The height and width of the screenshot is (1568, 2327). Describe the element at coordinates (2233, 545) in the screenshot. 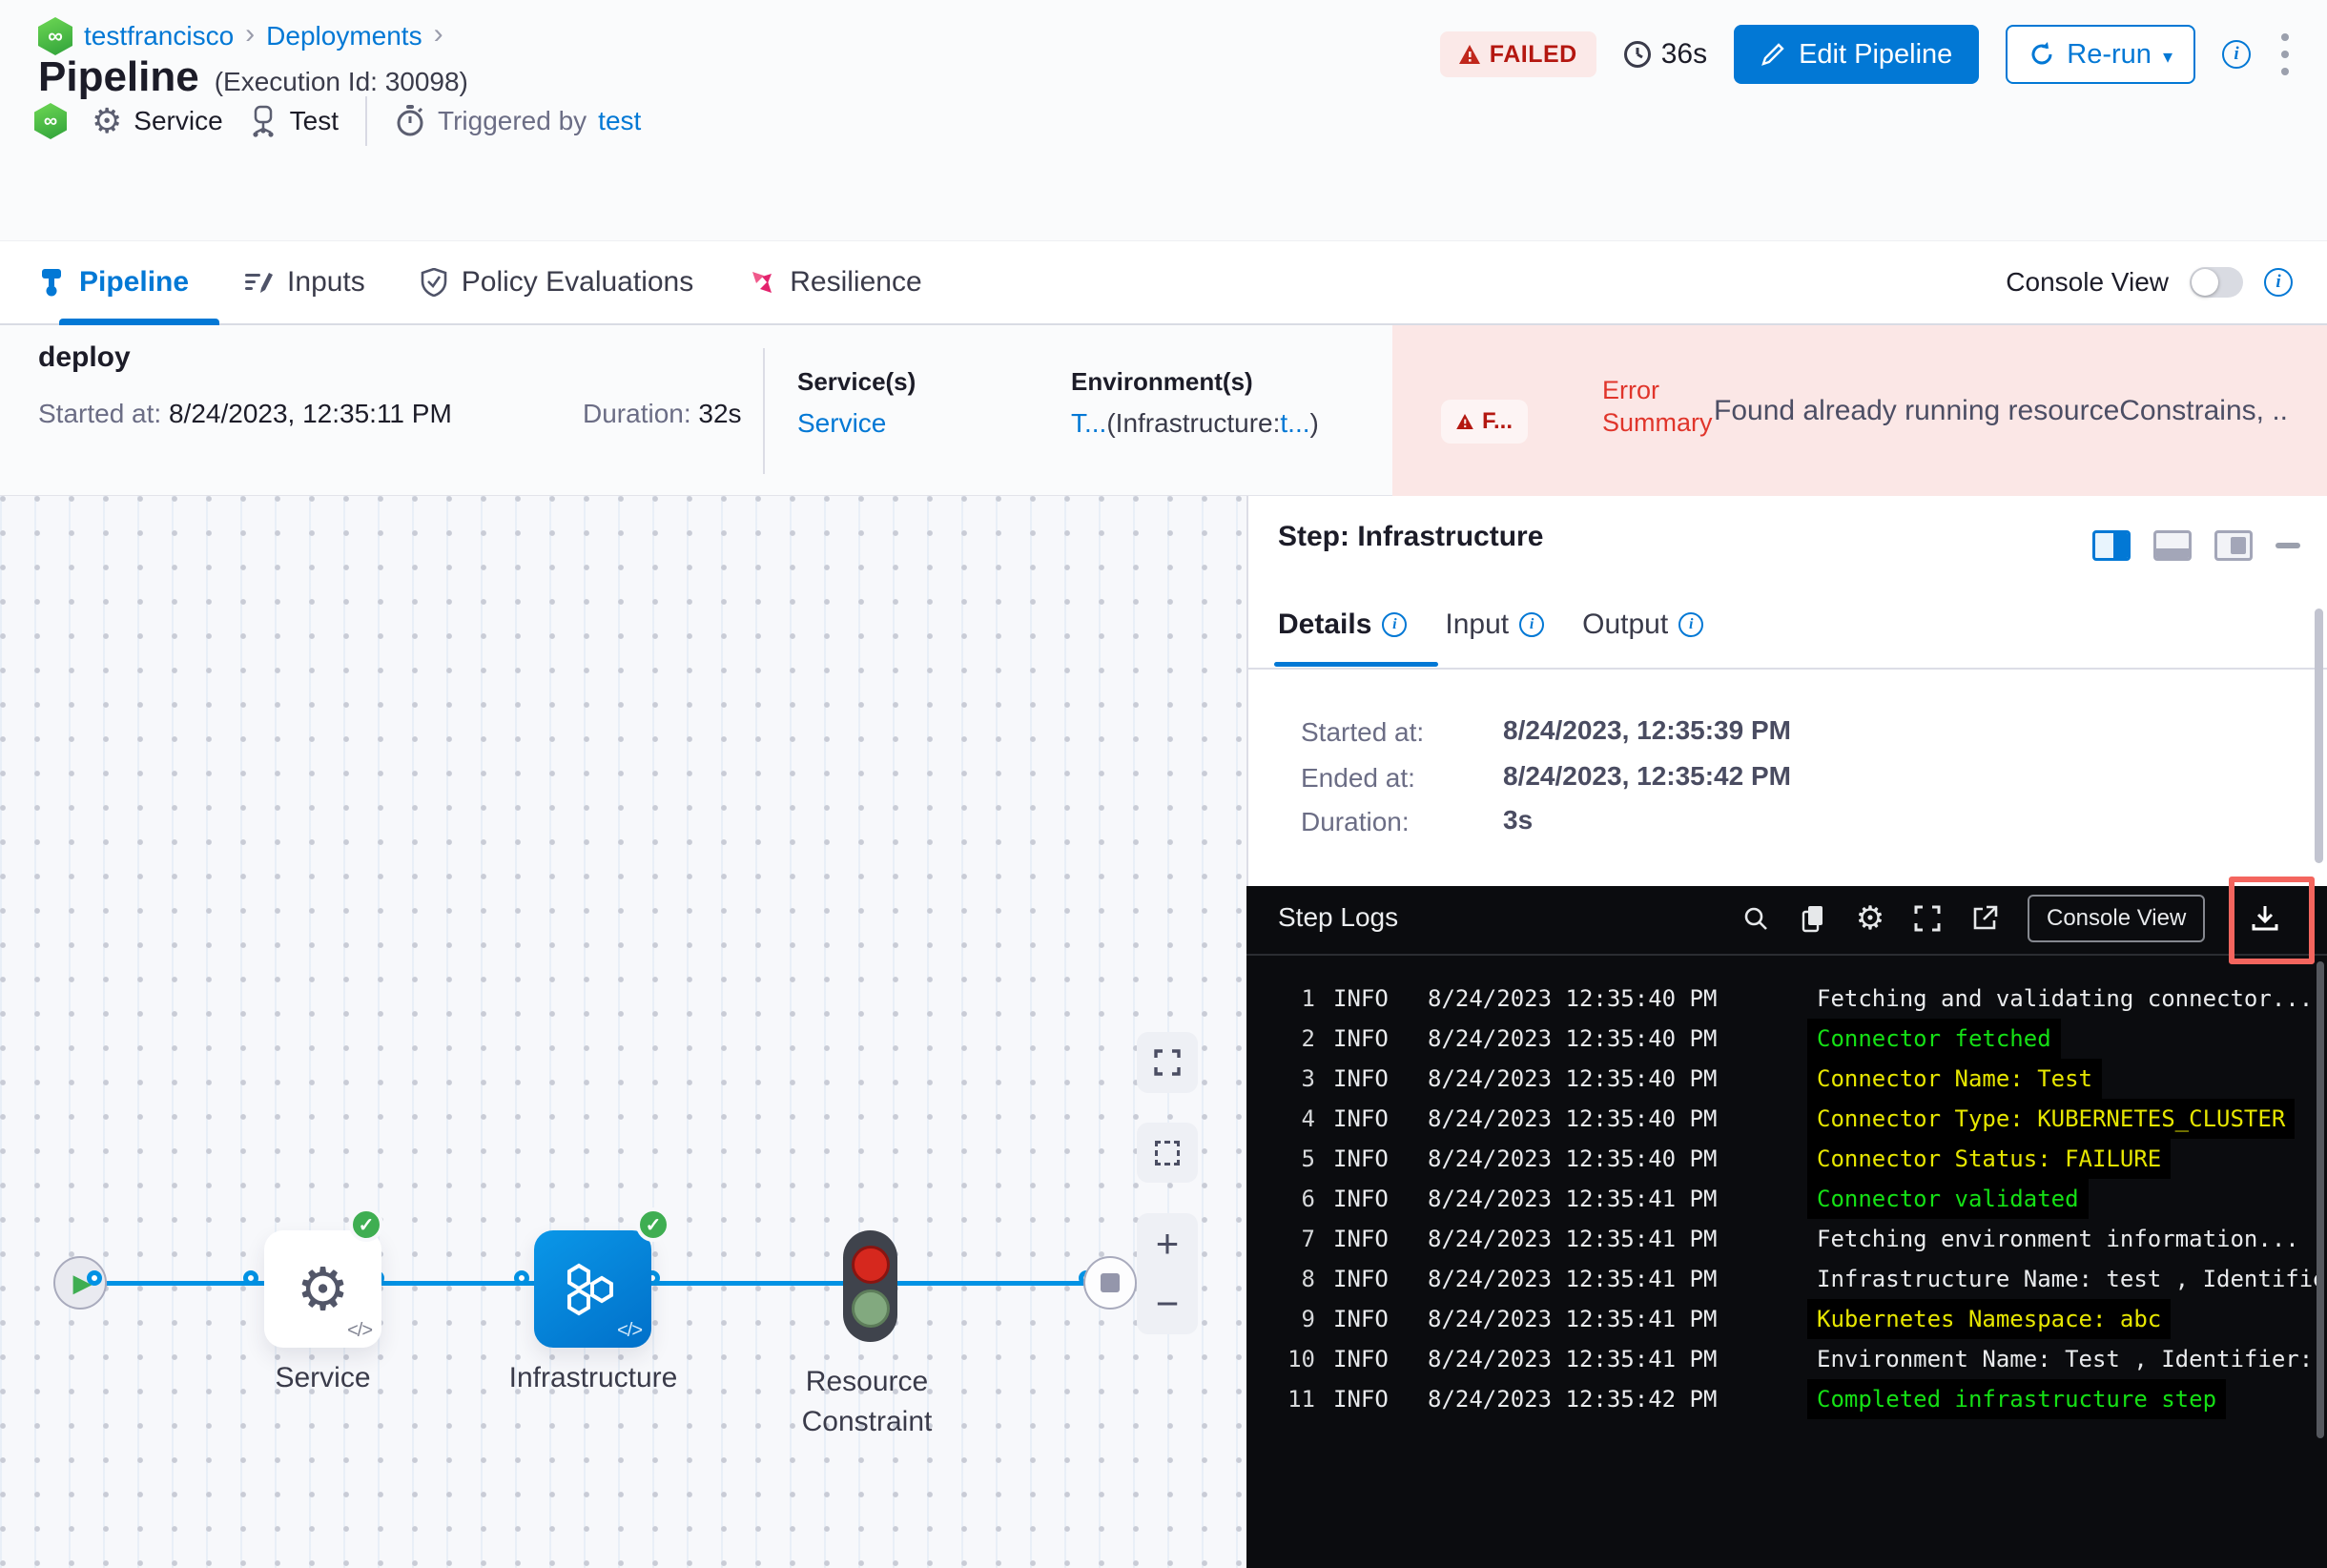

I see `layout-minimized-view-icon` at that location.